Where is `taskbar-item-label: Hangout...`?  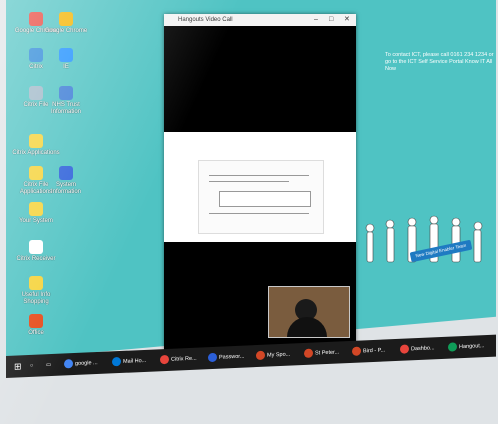
taskbar-item-label: Hangout... is located at coordinates (472, 347).